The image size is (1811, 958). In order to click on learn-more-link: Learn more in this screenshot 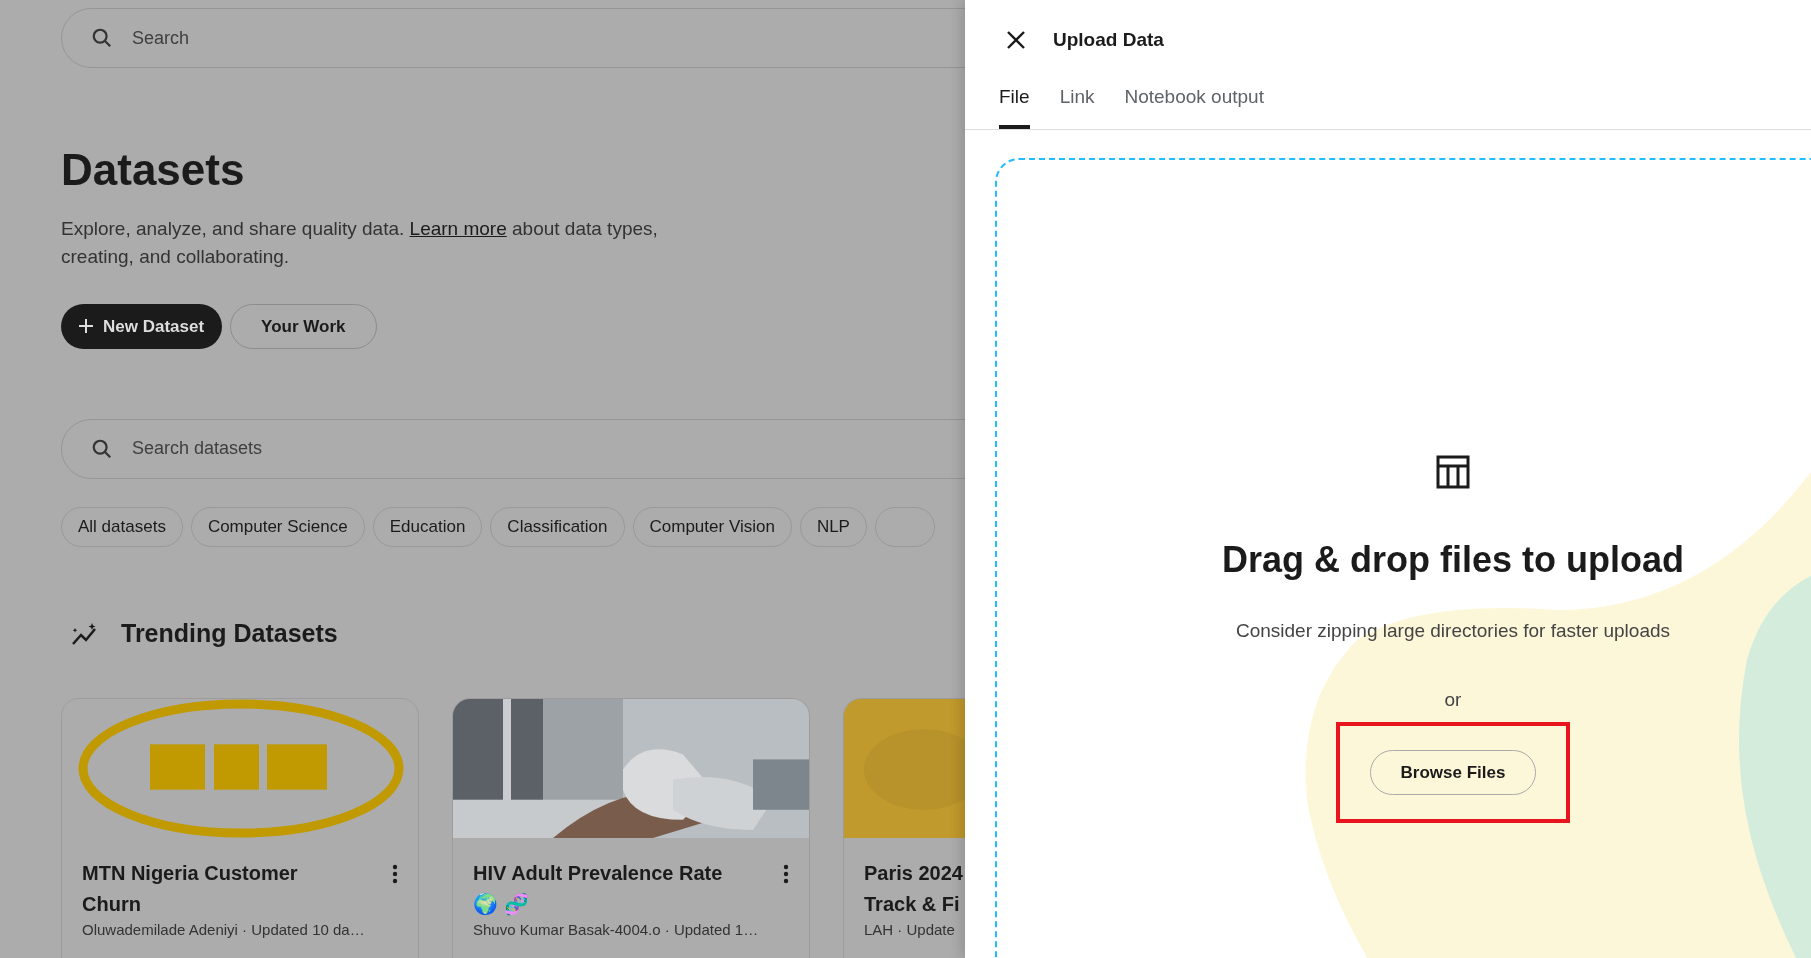, I will do `click(458, 228)`.